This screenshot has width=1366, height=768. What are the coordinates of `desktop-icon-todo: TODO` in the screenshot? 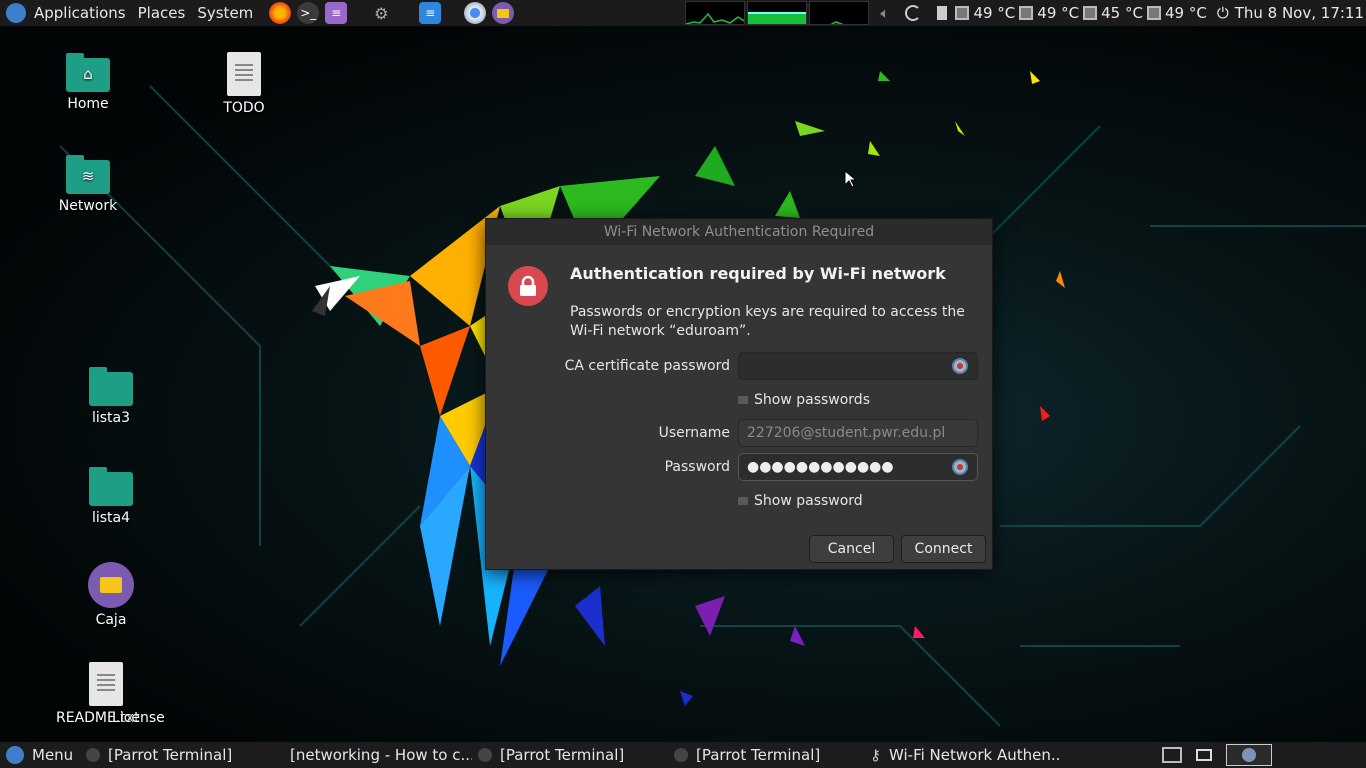 It's located at (244, 84).